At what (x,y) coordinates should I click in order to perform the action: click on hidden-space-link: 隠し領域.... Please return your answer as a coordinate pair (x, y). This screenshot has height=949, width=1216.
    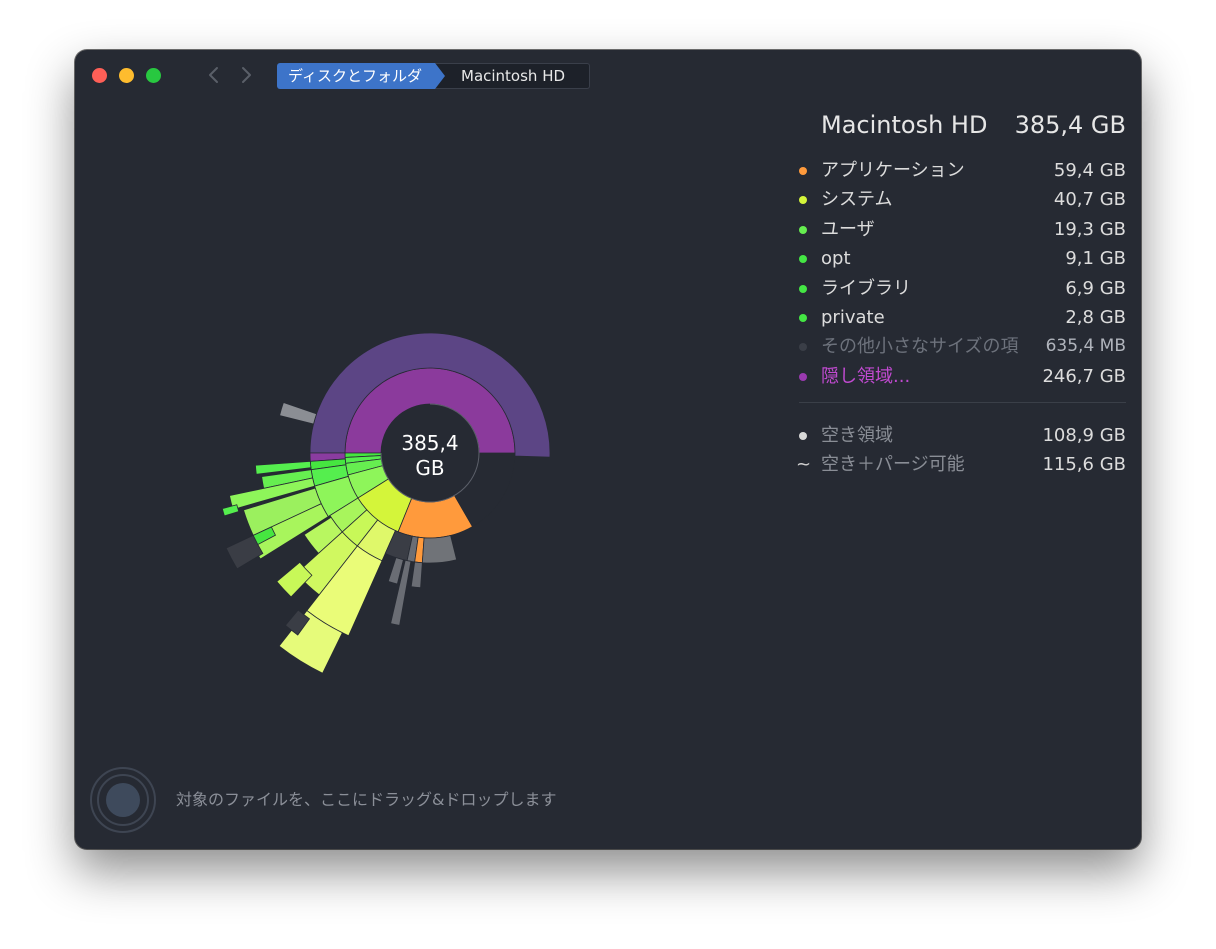
    Looking at the image, I should click on (865, 376).